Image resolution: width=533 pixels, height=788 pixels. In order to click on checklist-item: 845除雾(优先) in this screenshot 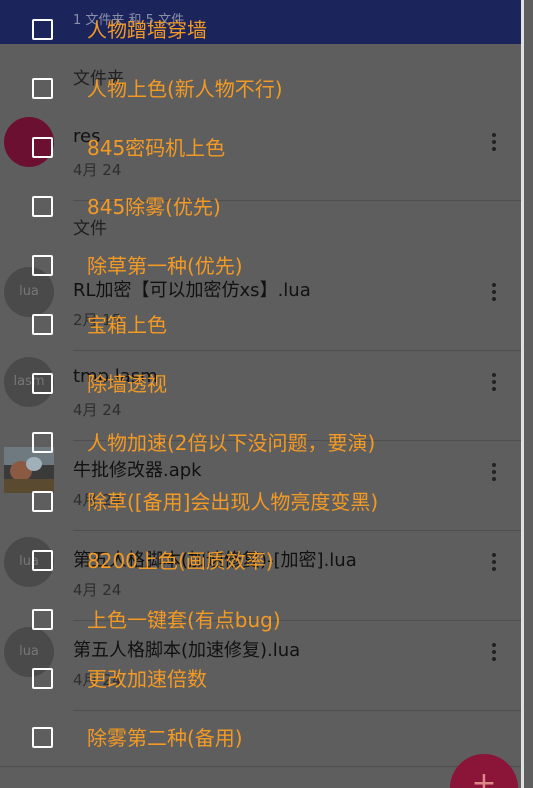, I will do `click(260, 207)`.